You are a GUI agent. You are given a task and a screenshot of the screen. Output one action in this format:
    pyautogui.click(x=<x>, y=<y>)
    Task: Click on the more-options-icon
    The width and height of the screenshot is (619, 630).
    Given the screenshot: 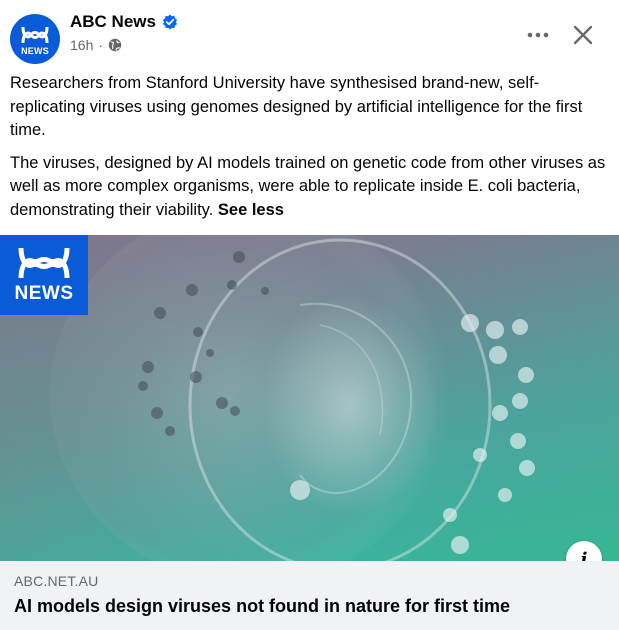 What is the action you would take?
    pyautogui.click(x=538, y=35)
    